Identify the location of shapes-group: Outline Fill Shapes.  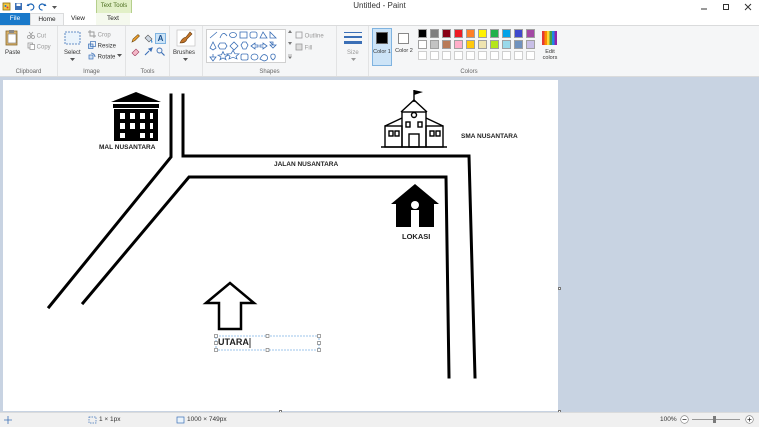
(270, 51).